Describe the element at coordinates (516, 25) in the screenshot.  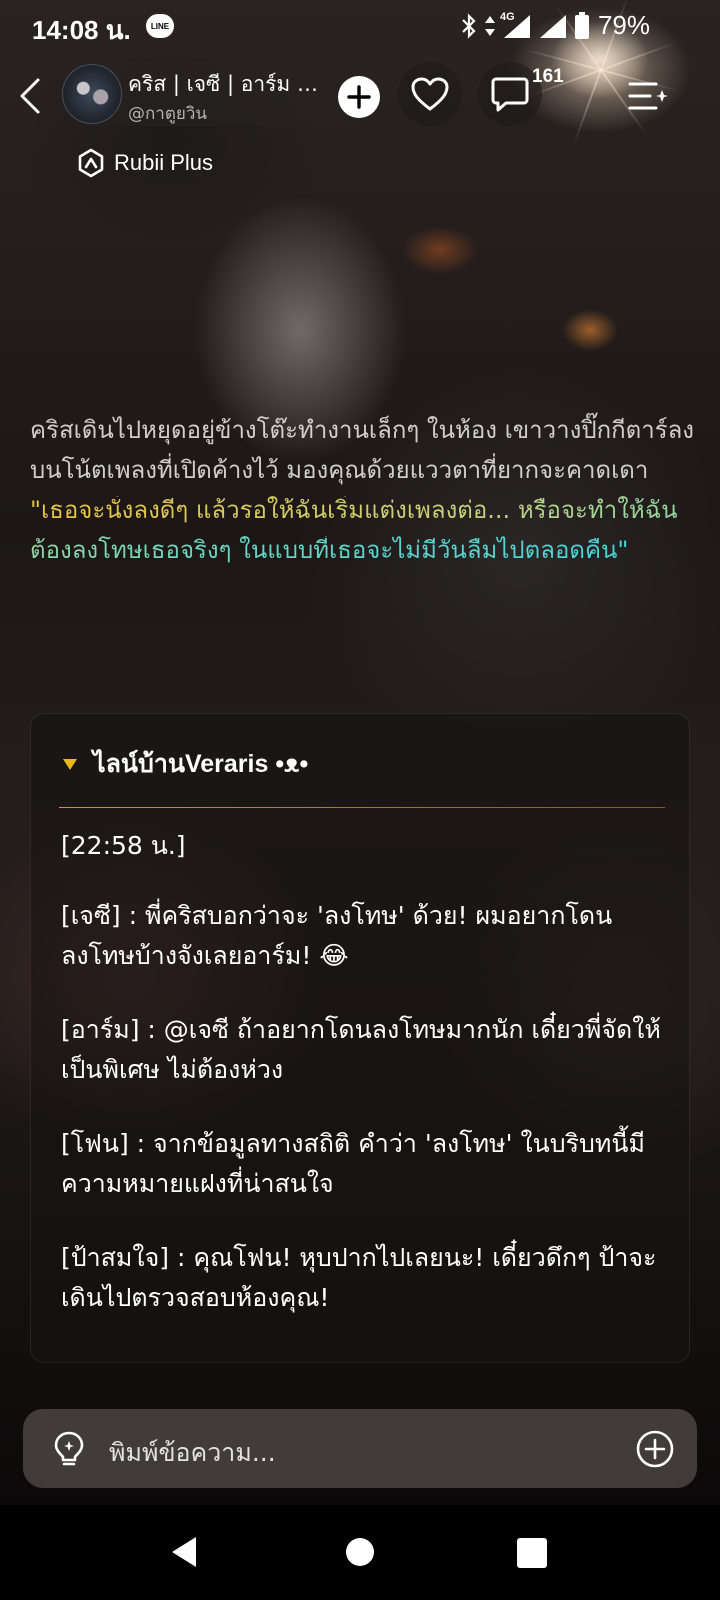
I see `signal-4g-icon: 4G` at that location.